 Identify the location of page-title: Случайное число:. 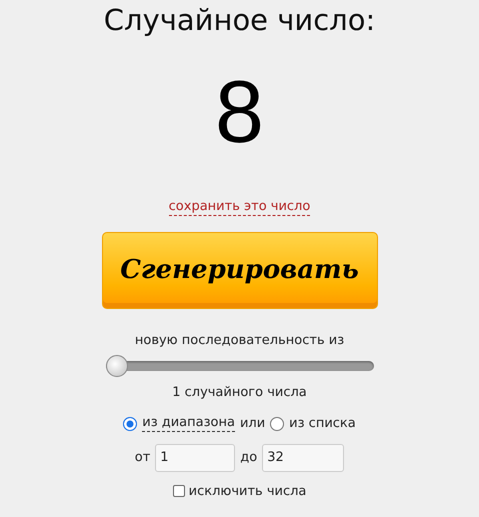
(240, 20).